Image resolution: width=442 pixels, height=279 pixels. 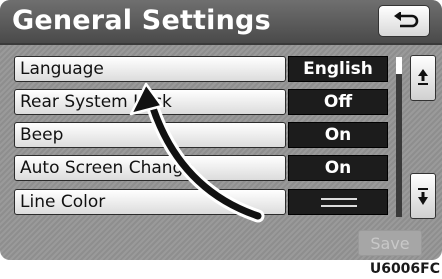 What do you see at coordinates (404, 269) in the screenshot?
I see `image-code-label: U6006FC` at bounding box center [404, 269].